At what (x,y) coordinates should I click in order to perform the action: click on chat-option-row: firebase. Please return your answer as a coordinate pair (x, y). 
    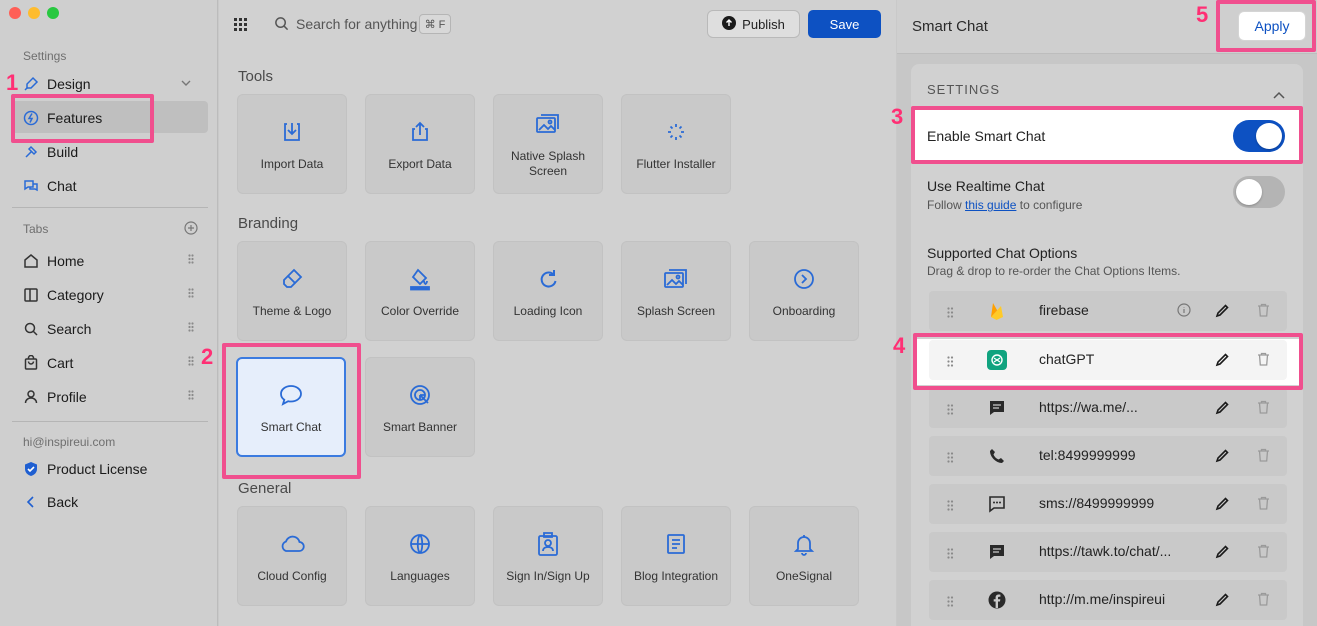
    Looking at the image, I should click on (1108, 311).